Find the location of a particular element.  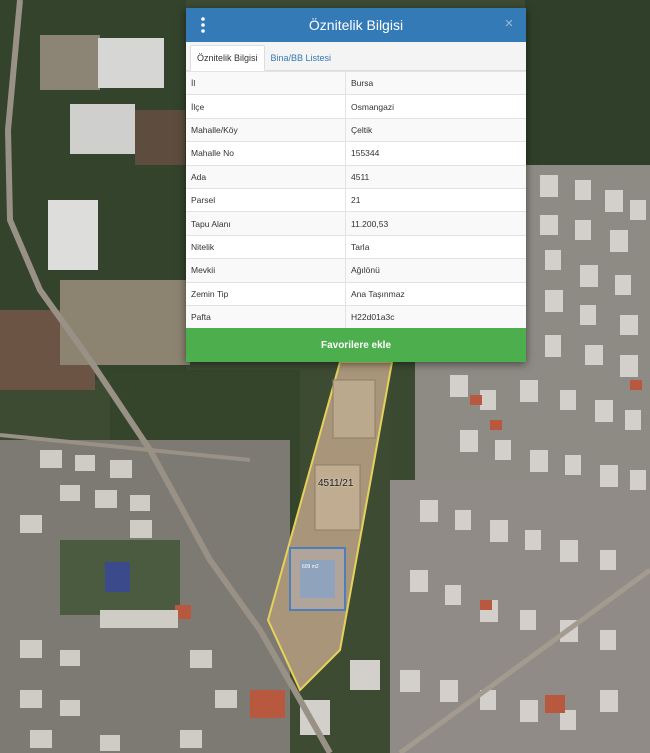

attribute-value: Tarla is located at coordinates (435, 246).